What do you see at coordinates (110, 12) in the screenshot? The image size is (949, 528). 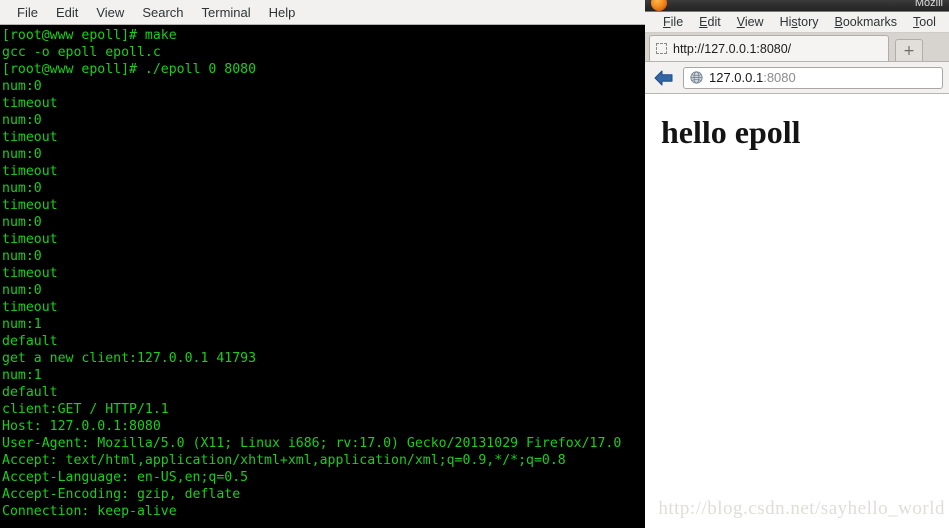 I see `terminal-menu-view: View` at bounding box center [110, 12].